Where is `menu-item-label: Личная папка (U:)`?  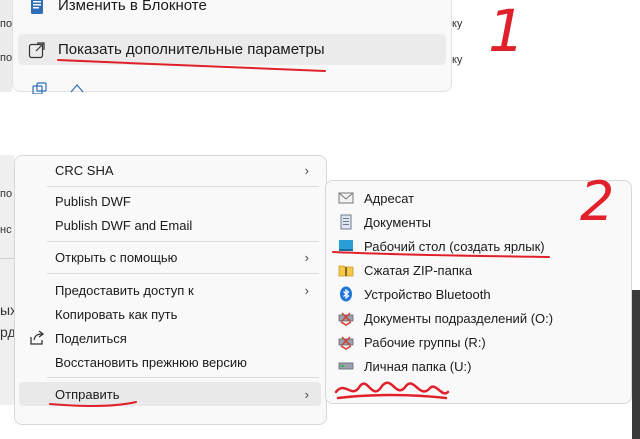
menu-item-label: Личная папка (U:) is located at coordinates (418, 366).